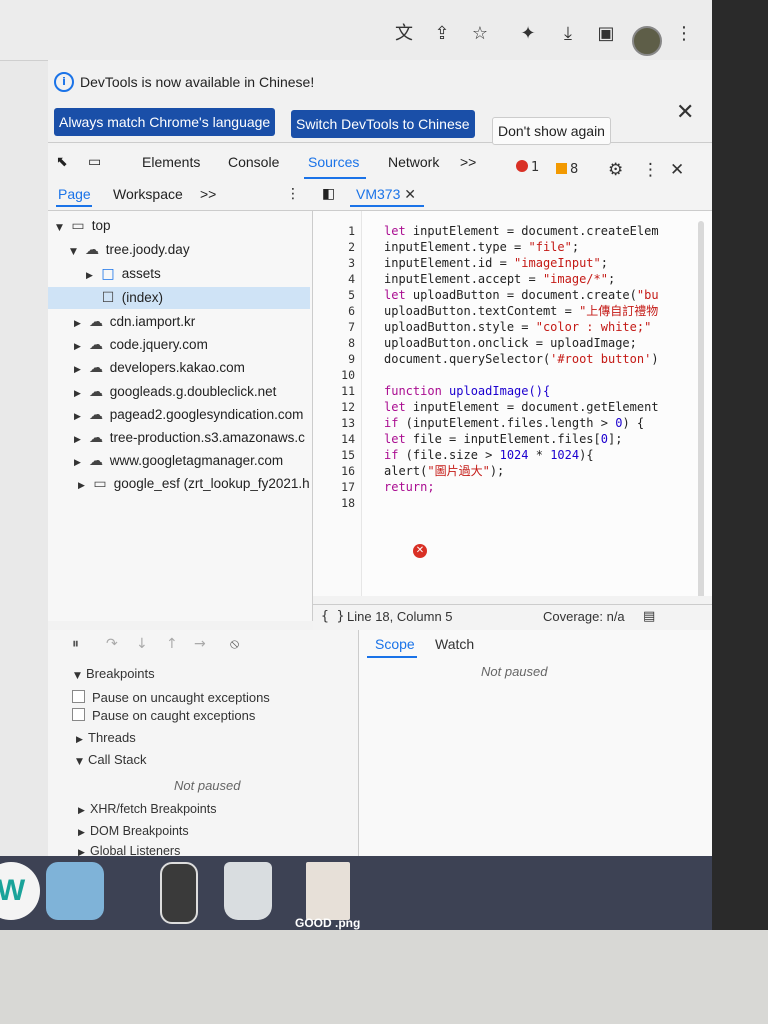 This screenshot has width=768, height=1024. Describe the element at coordinates (420, 551) in the screenshot. I see `error-marker-icon: ✕` at that location.